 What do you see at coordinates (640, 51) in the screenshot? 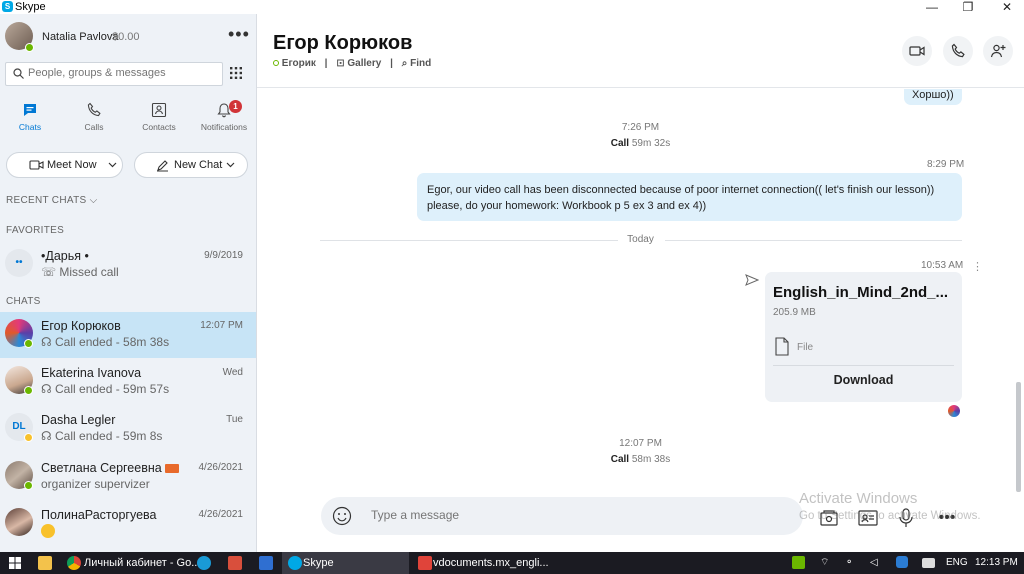
I see `conversation-header: Егор Корюков Егорик | ⊡ Gallery | ⌕ Find` at bounding box center [640, 51].